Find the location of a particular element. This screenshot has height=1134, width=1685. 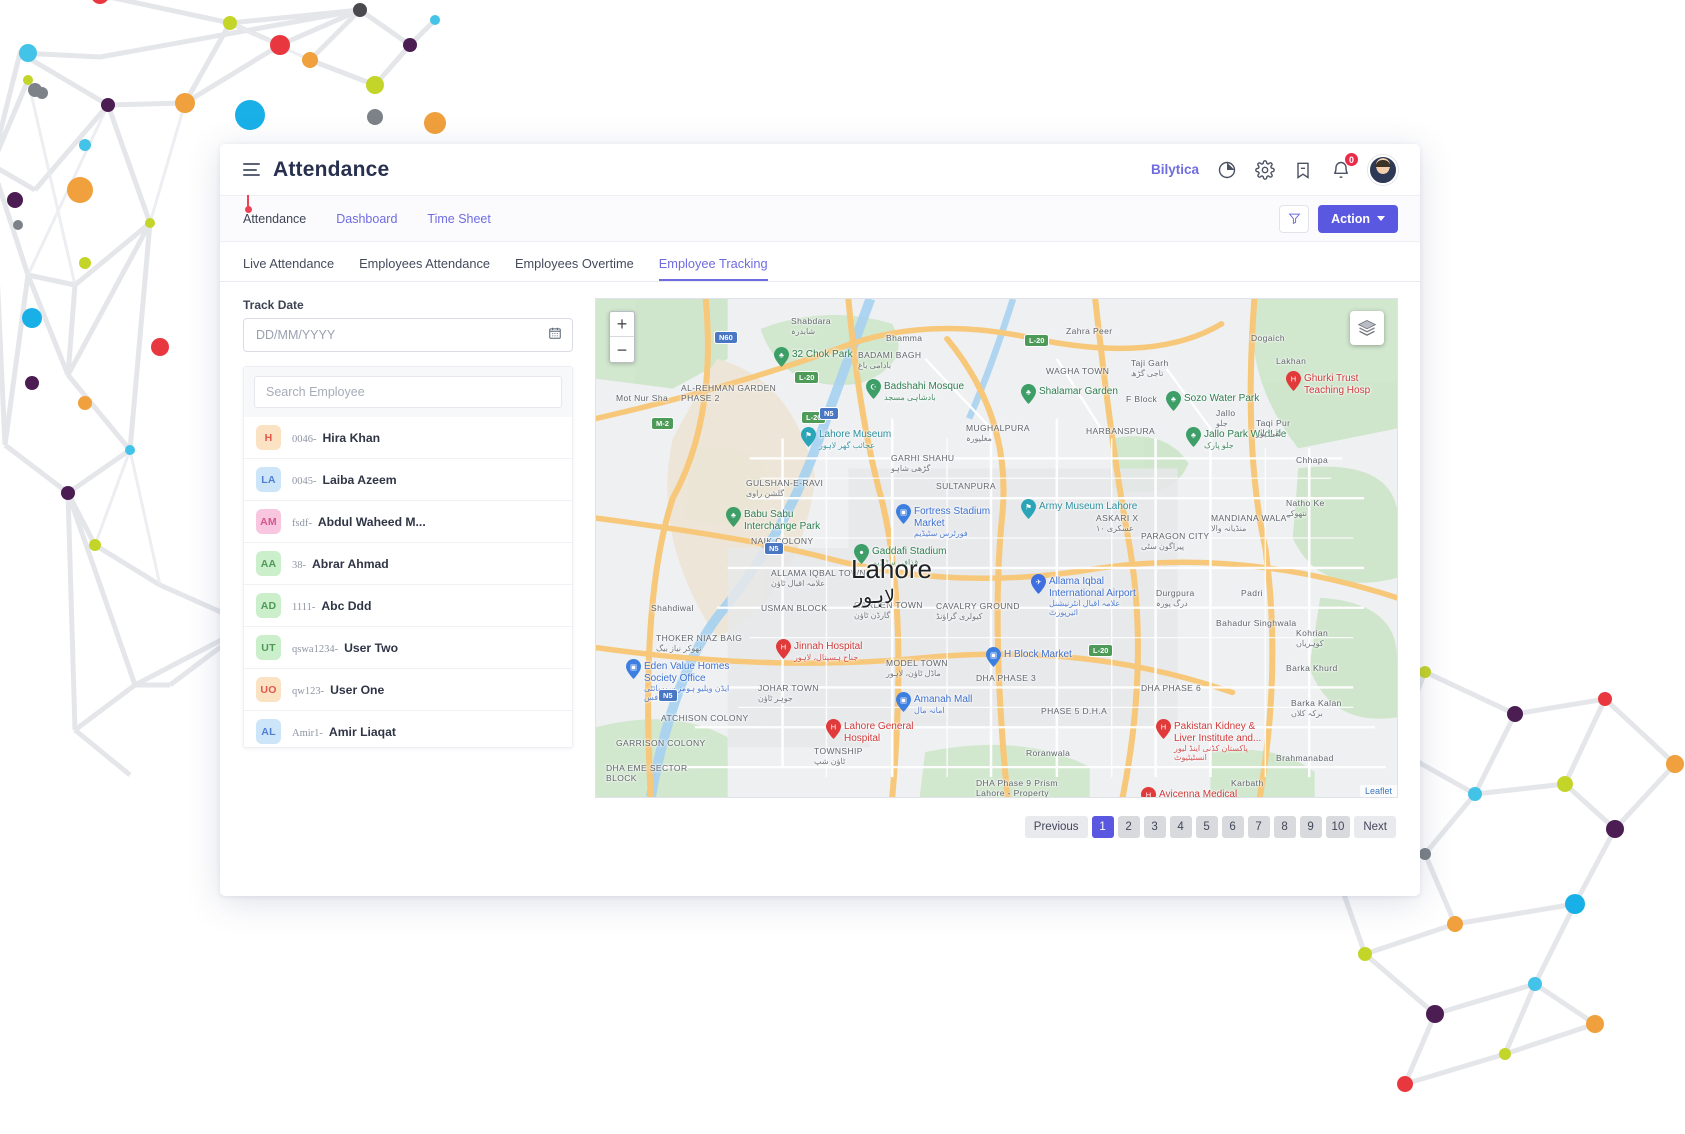

tab-employees-overtime: Employees Overtime is located at coordinates (574, 268).